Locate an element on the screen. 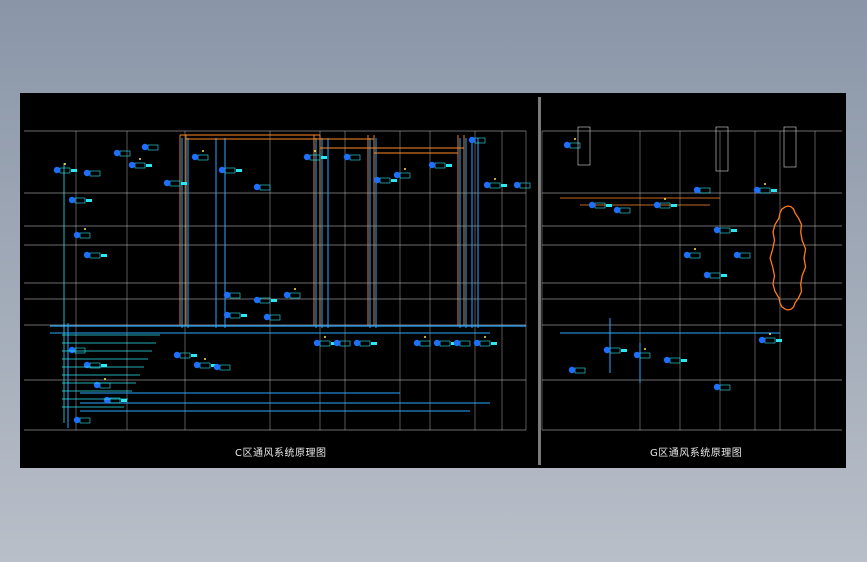 This screenshot has height=562, width=867. highlighted-region-outline is located at coordinates (788, 258).